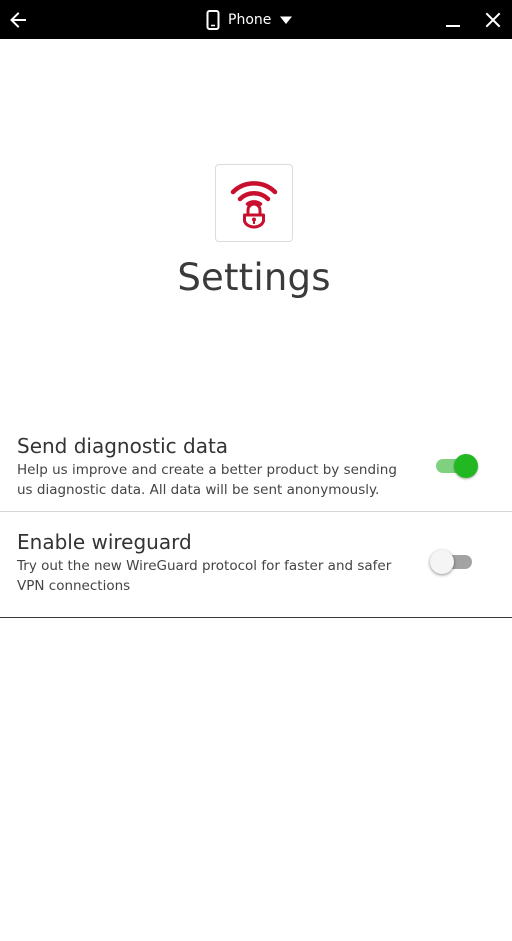 The width and height of the screenshot is (512, 941). I want to click on minimize-button, so click(453, 19).